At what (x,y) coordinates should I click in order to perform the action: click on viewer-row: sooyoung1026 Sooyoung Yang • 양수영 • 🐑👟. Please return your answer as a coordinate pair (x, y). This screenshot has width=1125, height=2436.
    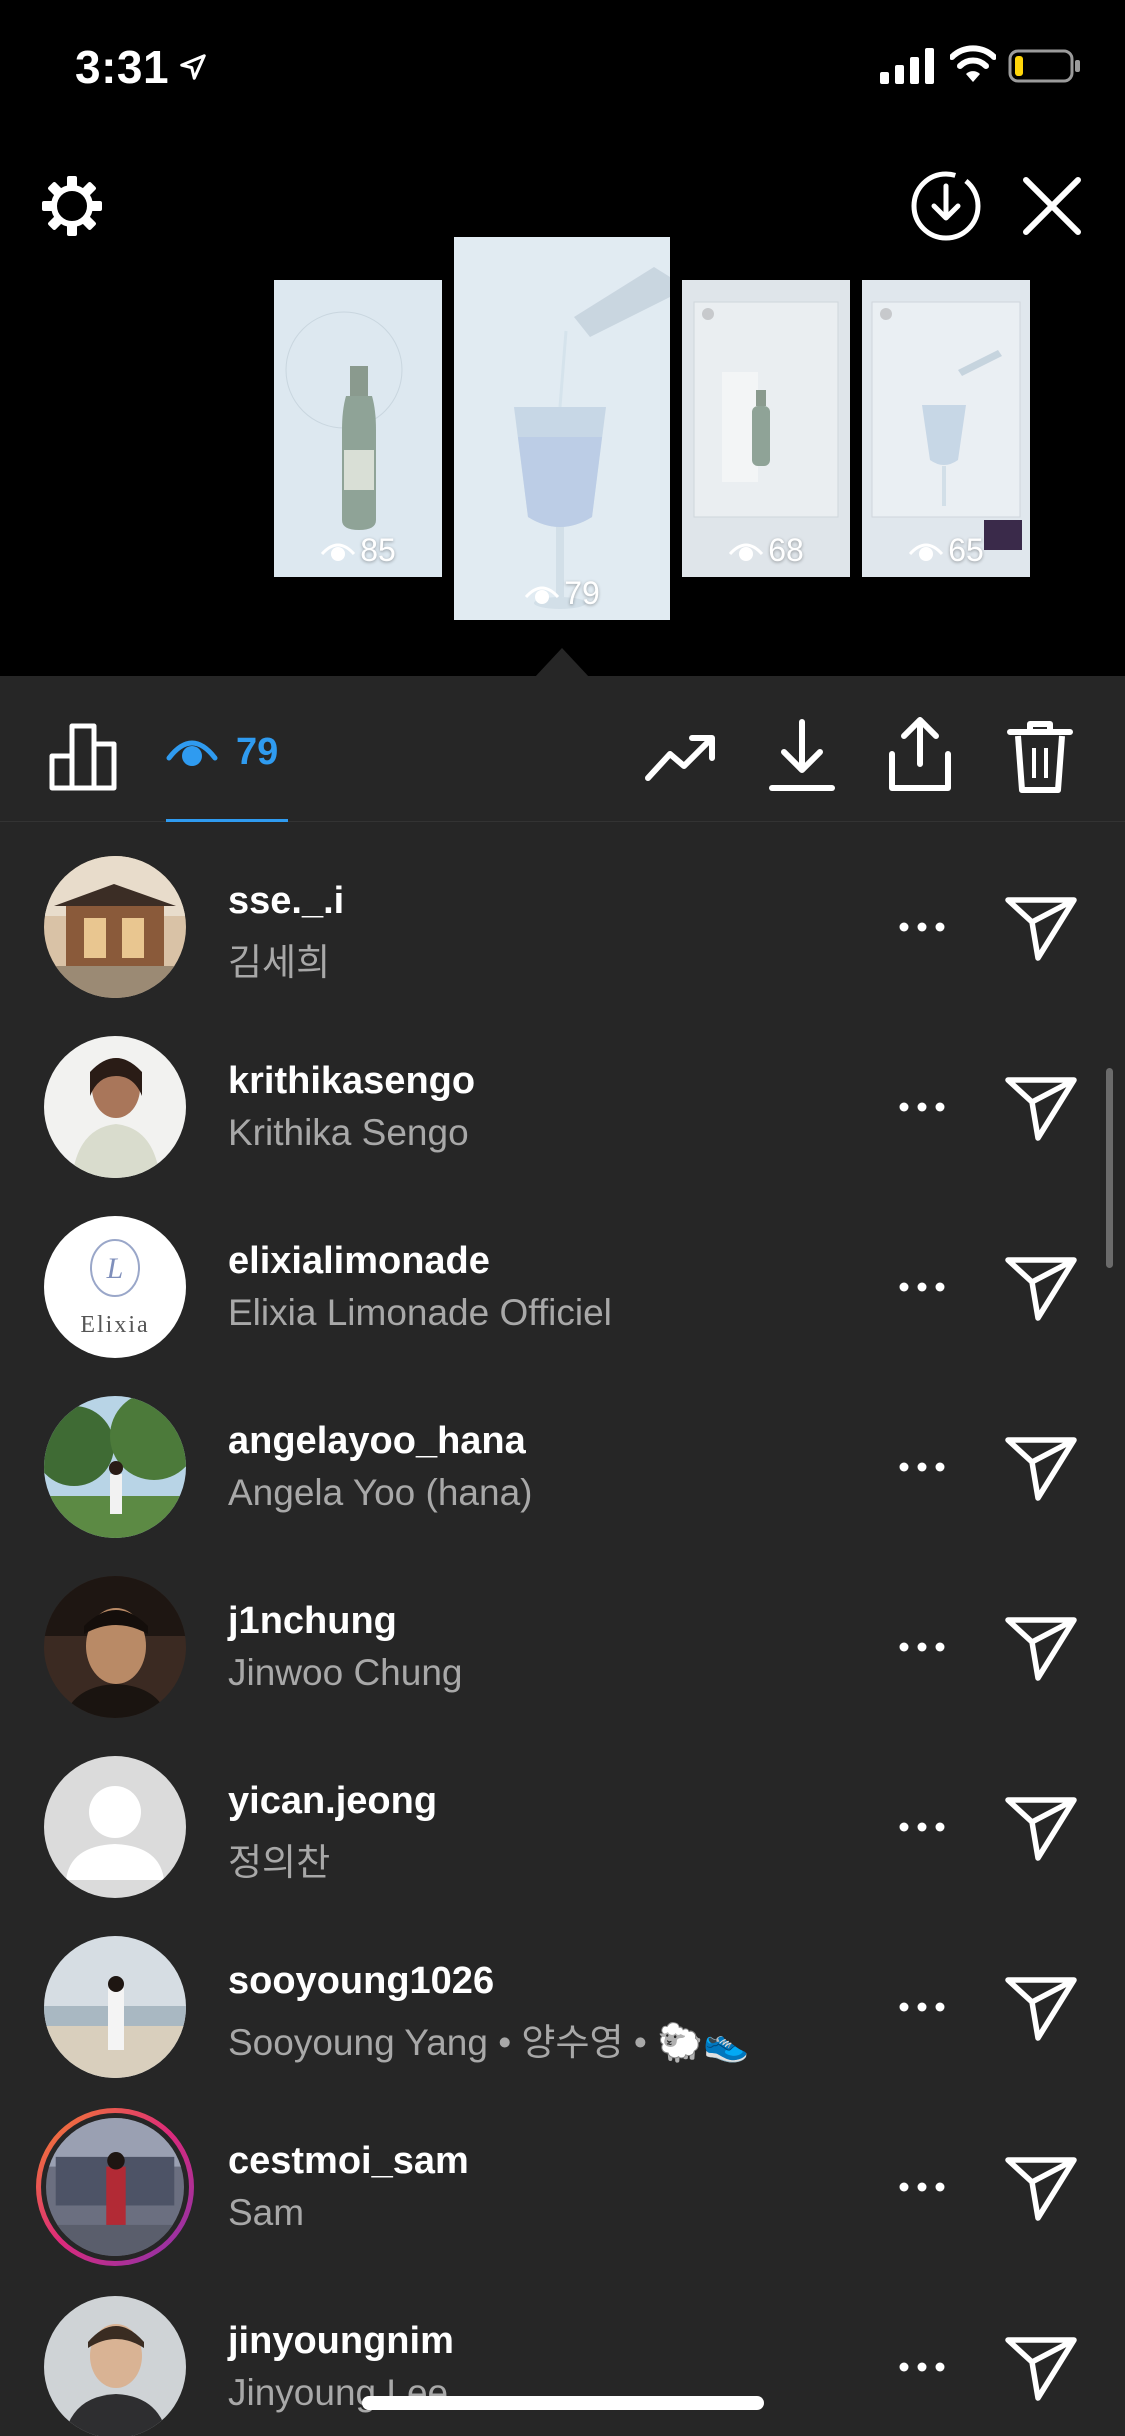
    Looking at the image, I should click on (562, 2026).